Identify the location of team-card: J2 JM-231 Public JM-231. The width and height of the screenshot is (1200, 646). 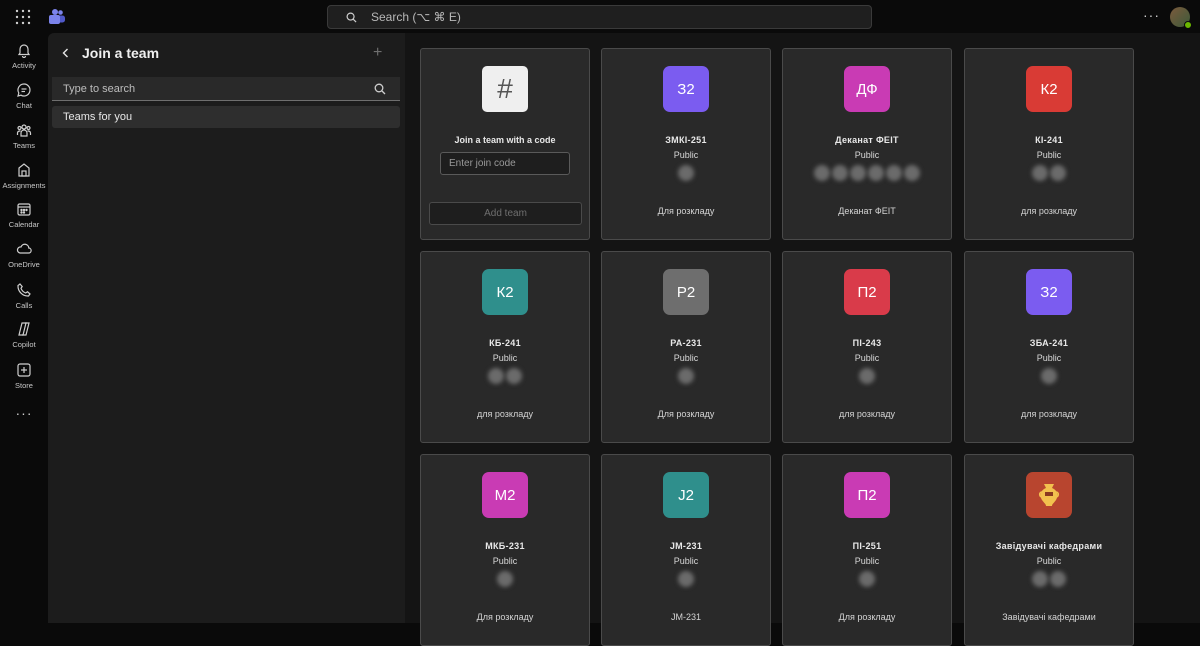
(686, 550).